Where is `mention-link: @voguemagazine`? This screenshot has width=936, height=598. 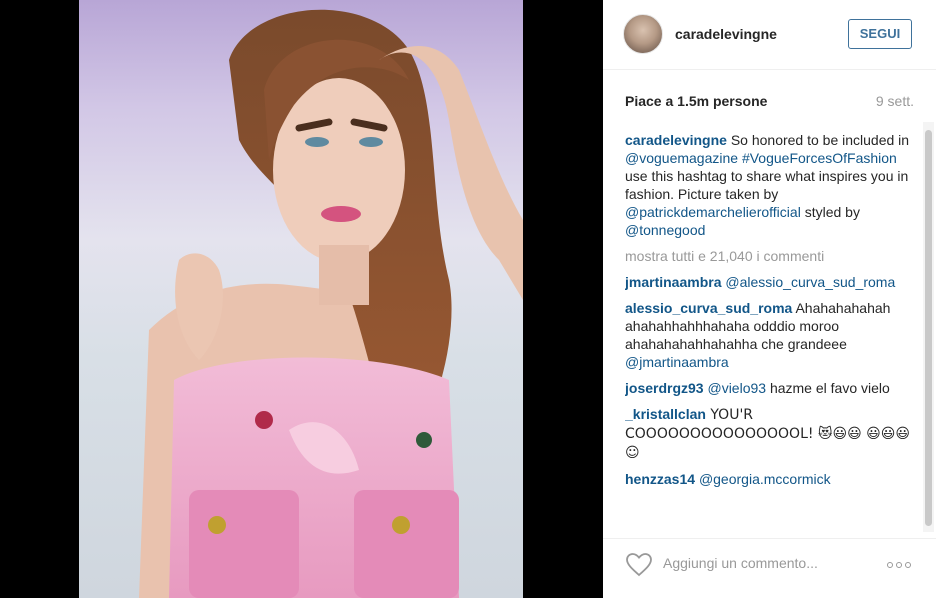 mention-link: @voguemagazine is located at coordinates (681, 158).